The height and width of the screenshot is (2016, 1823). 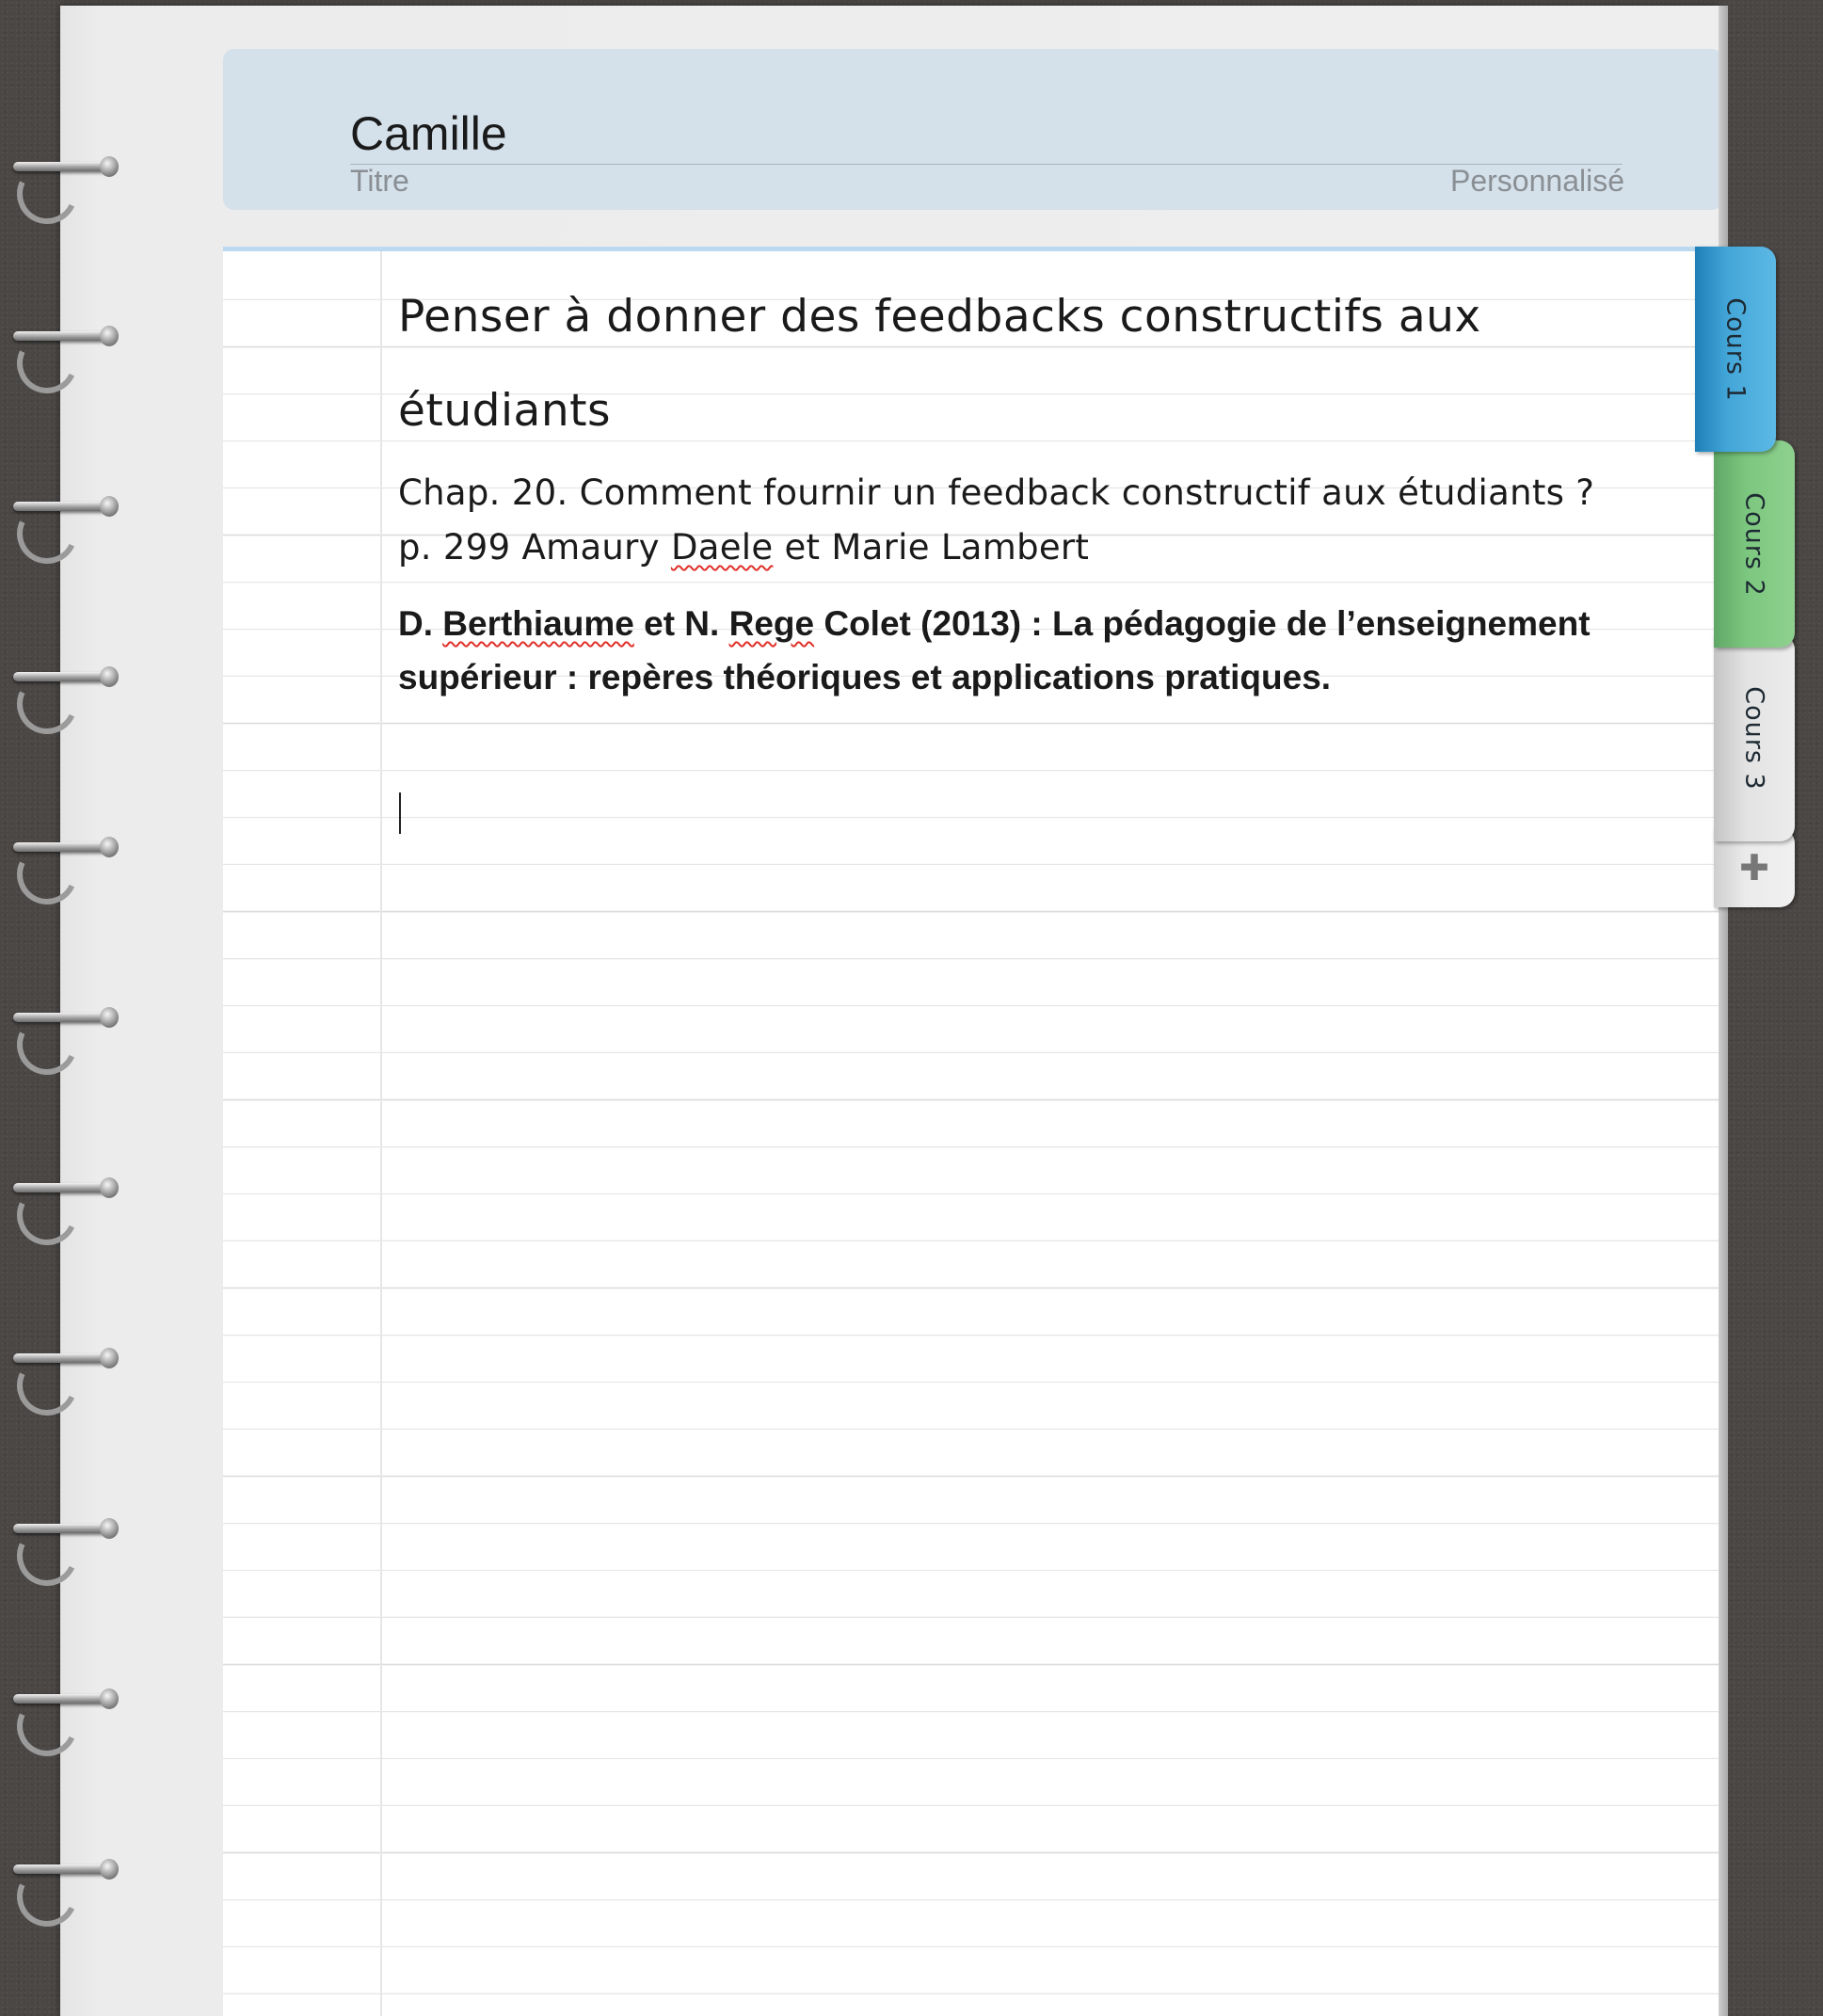 What do you see at coordinates (420, 623) in the screenshot?
I see `para2-text-1: D.` at bounding box center [420, 623].